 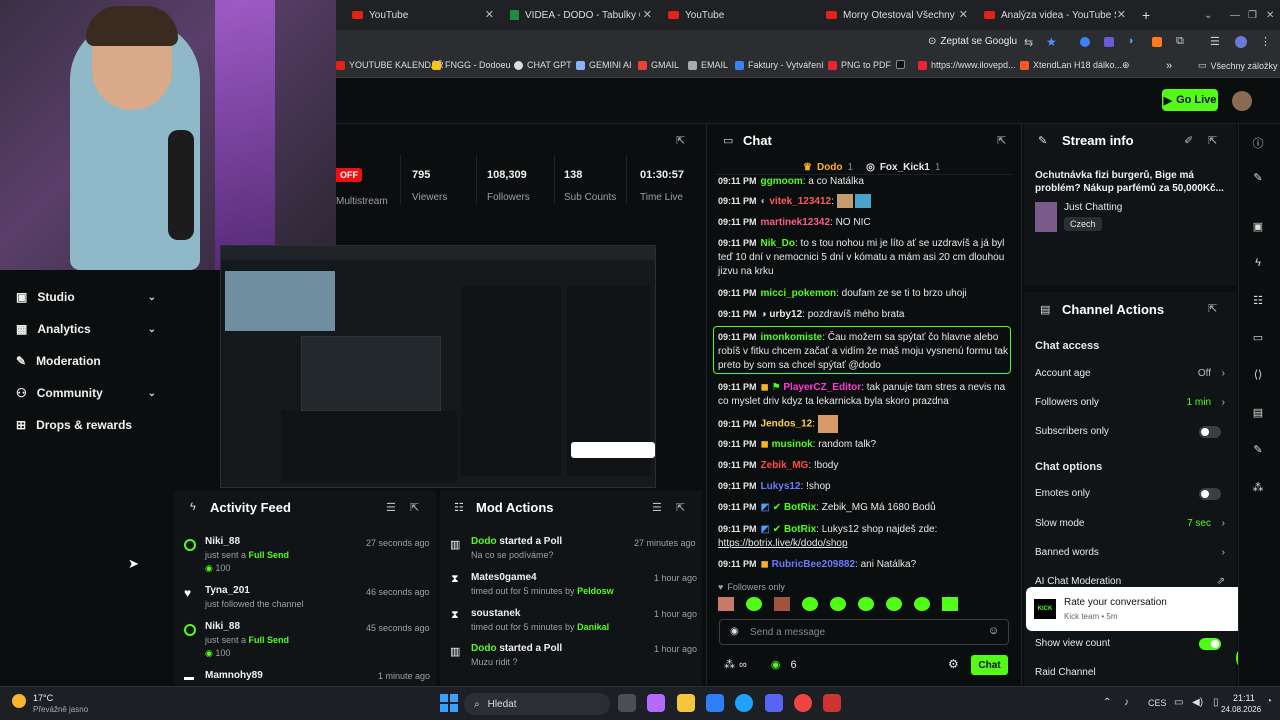 I want to click on shop-link: https://botrix.live/k/dodo/shop, so click(x=865, y=544).